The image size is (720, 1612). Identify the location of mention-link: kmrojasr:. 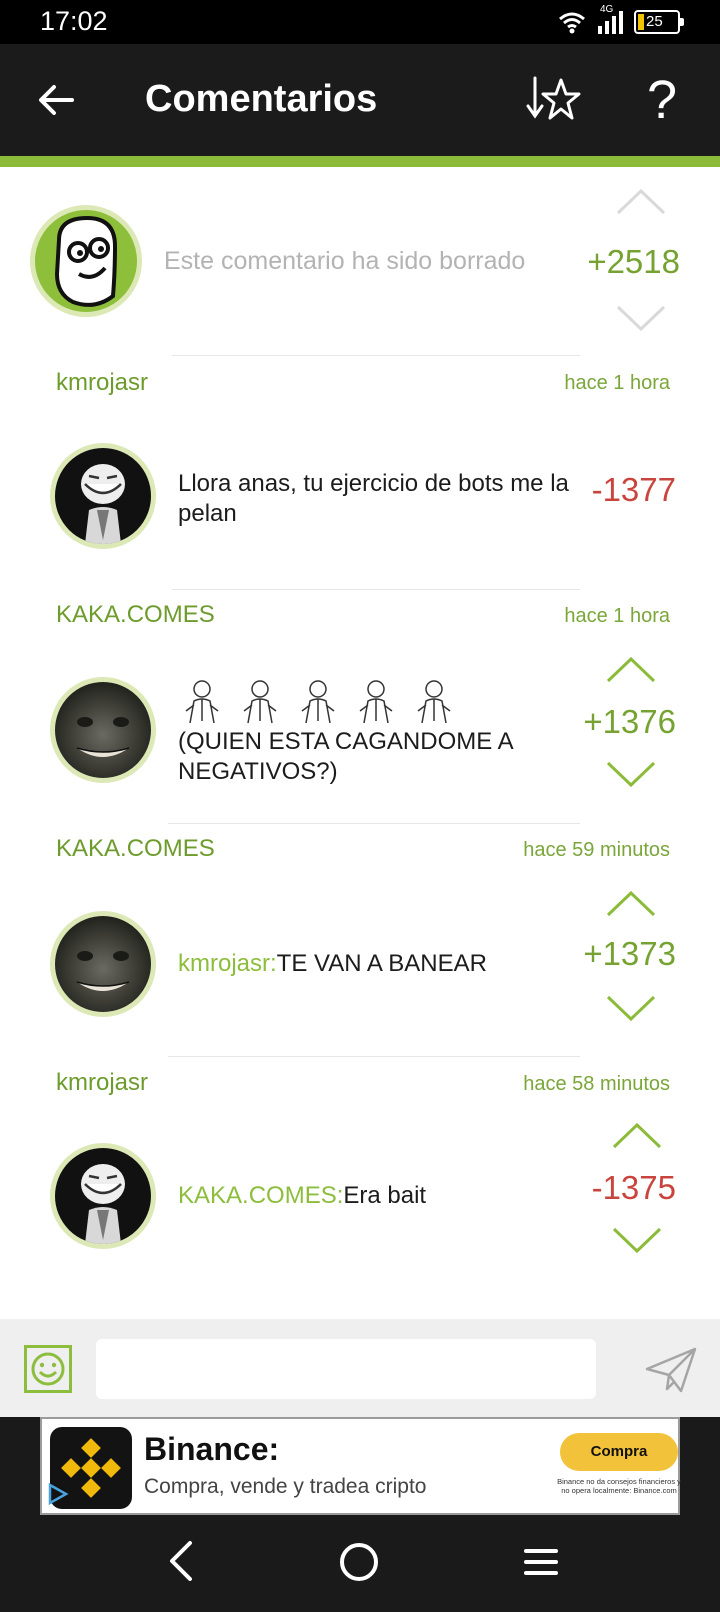
(227, 963).